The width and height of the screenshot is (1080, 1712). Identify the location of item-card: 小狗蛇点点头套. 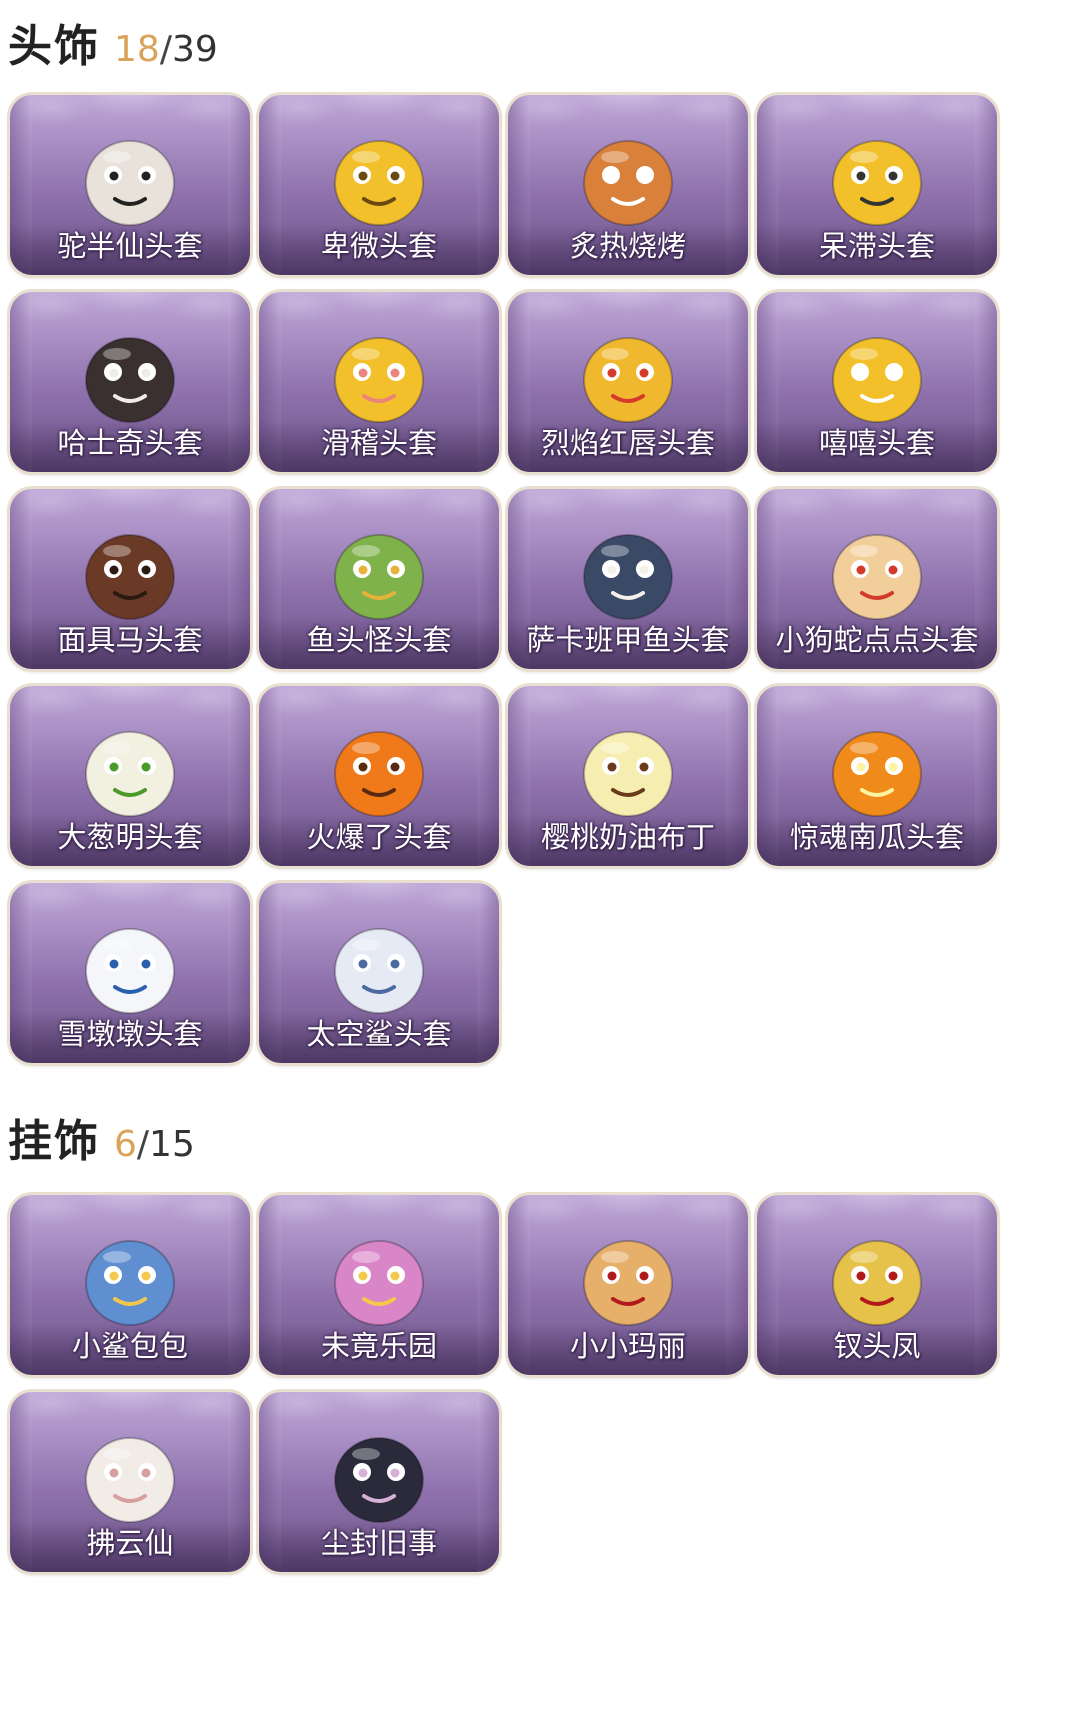
(877, 579).